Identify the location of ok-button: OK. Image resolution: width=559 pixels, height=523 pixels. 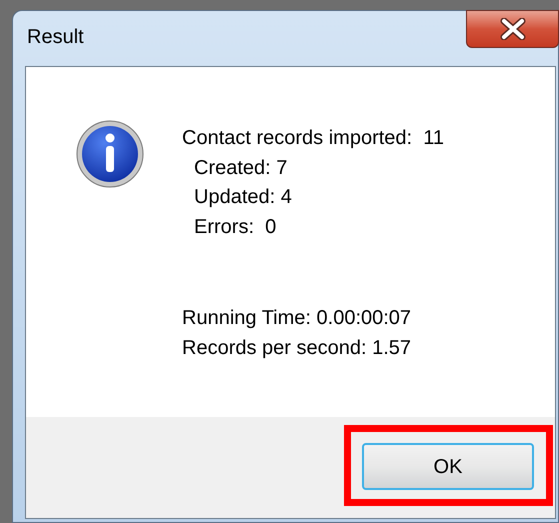
(448, 466).